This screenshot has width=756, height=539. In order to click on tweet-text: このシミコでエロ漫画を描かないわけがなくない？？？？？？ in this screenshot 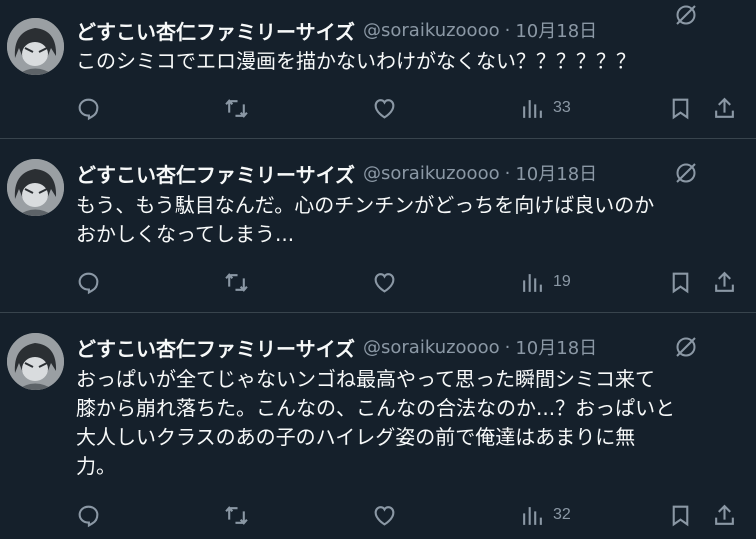, I will do `click(356, 61)`.